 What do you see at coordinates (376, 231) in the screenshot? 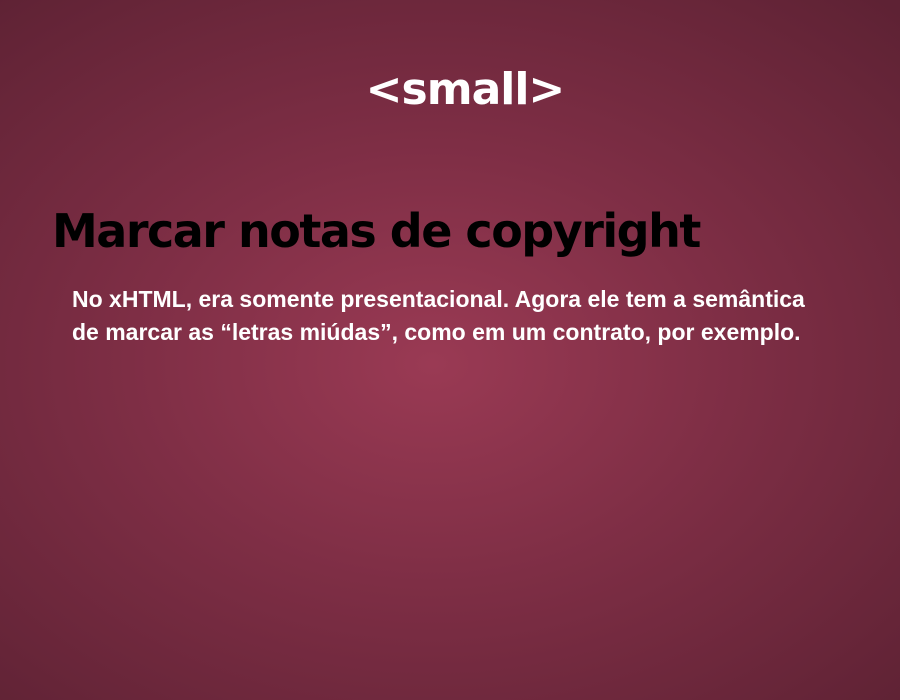
I see `slide-heading: Marcar notas de copyright` at bounding box center [376, 231].